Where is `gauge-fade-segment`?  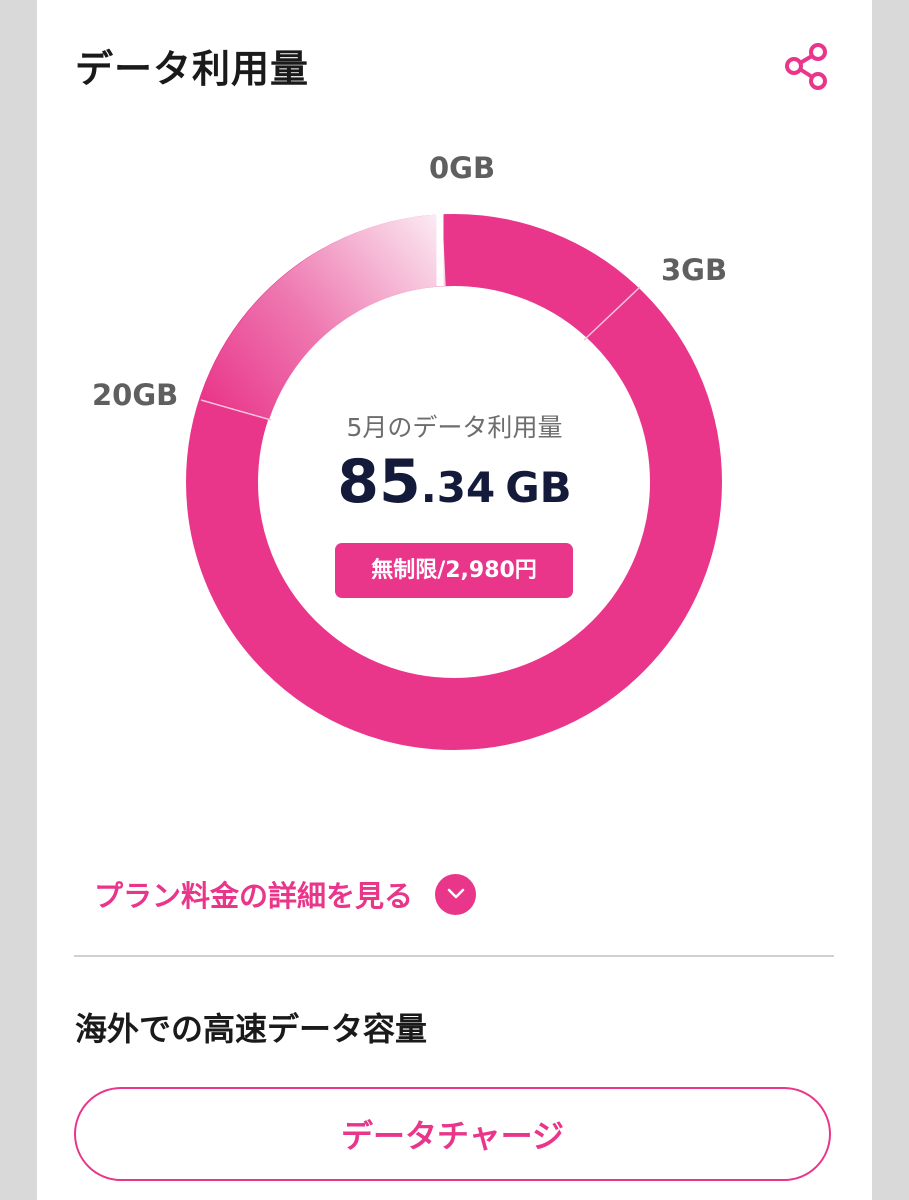 gauge-fade-segment is located at coordinates (323, 317).